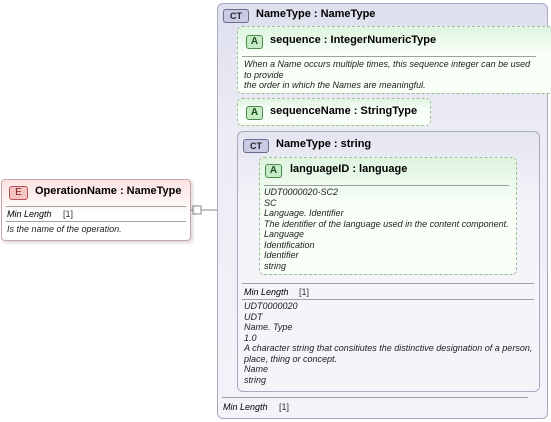 The image size is (551, 422). What do you see at coordinates (324, 144) in the screenshot?
I see `inner-complex-type-title: NameType : string` at bounding box center [324, 144].